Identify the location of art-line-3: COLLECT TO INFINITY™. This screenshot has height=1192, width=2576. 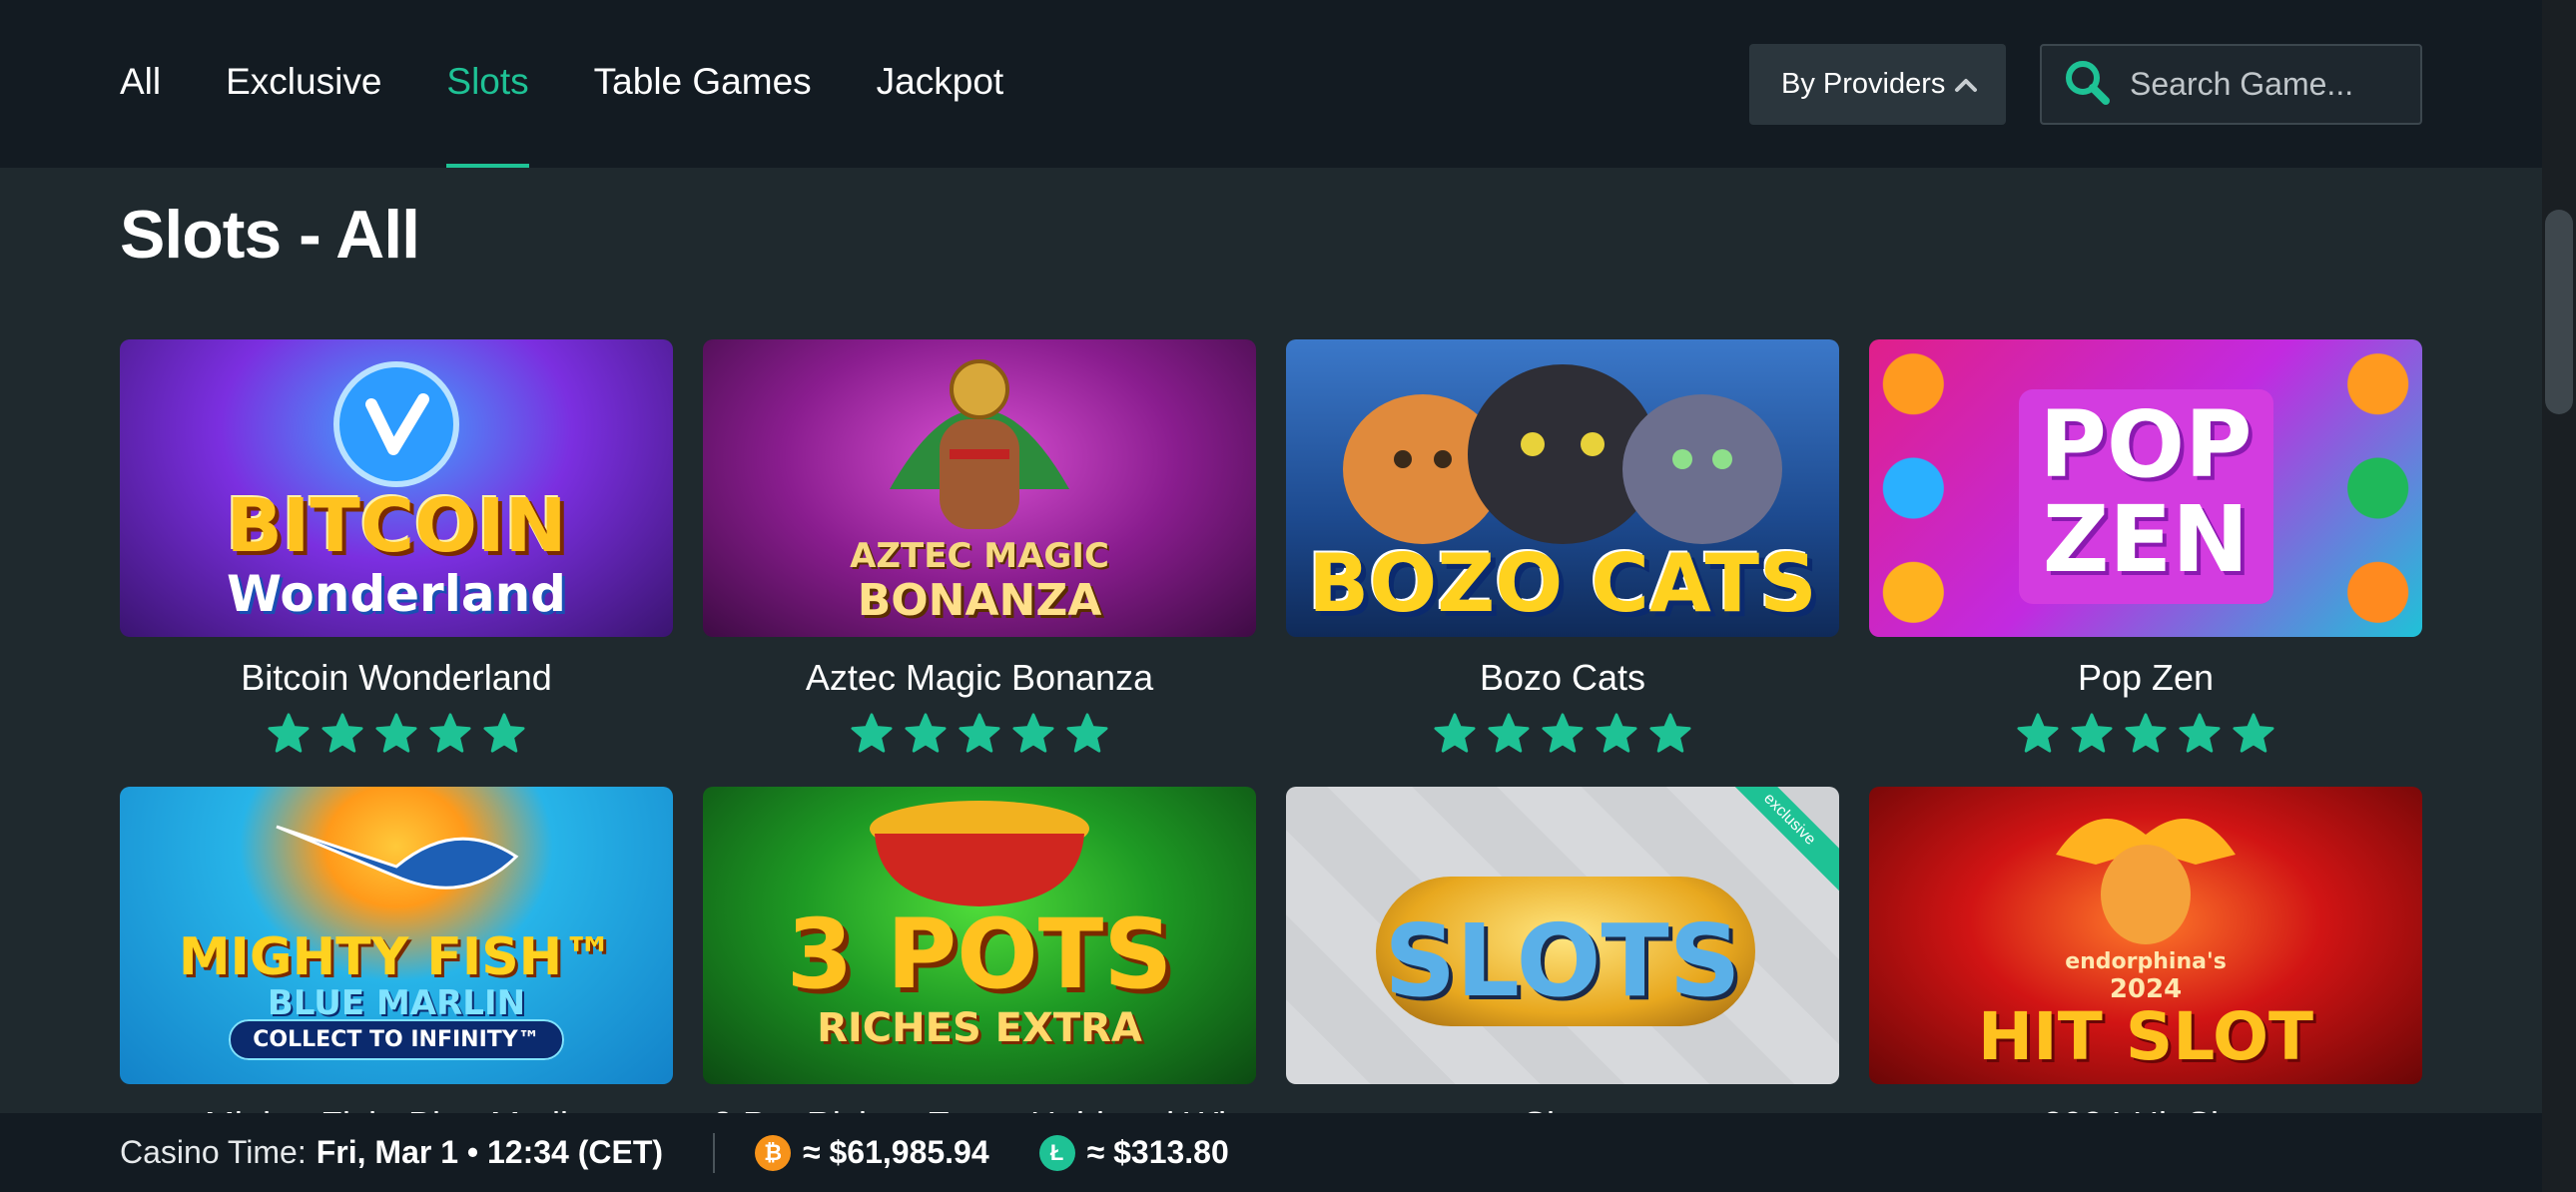
(396, 1039).